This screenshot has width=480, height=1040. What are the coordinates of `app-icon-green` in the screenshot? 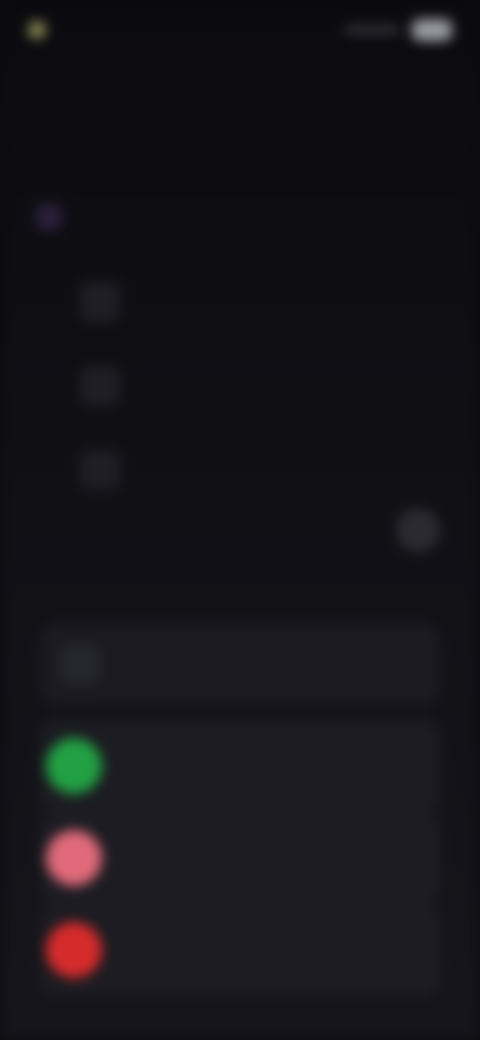 It's located at (74, 766).